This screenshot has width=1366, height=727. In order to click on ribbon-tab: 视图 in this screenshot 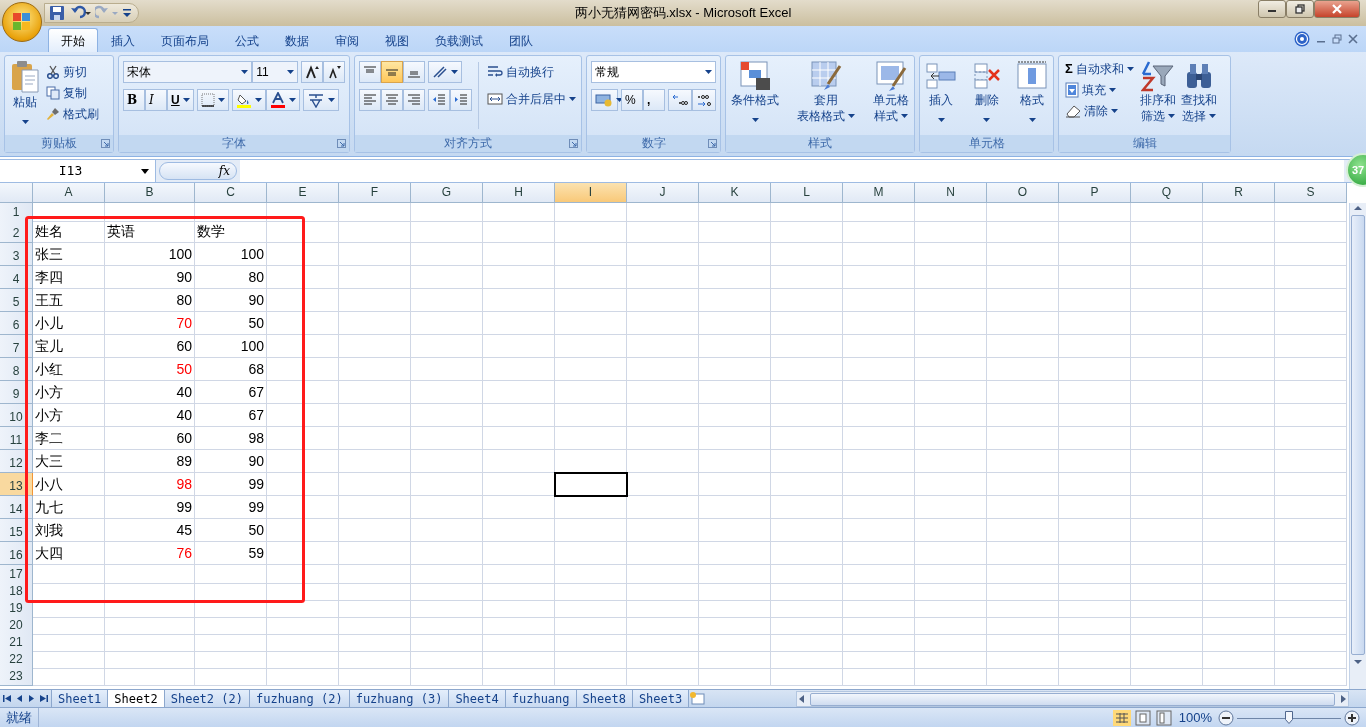, I will do `click(397, 40)`.